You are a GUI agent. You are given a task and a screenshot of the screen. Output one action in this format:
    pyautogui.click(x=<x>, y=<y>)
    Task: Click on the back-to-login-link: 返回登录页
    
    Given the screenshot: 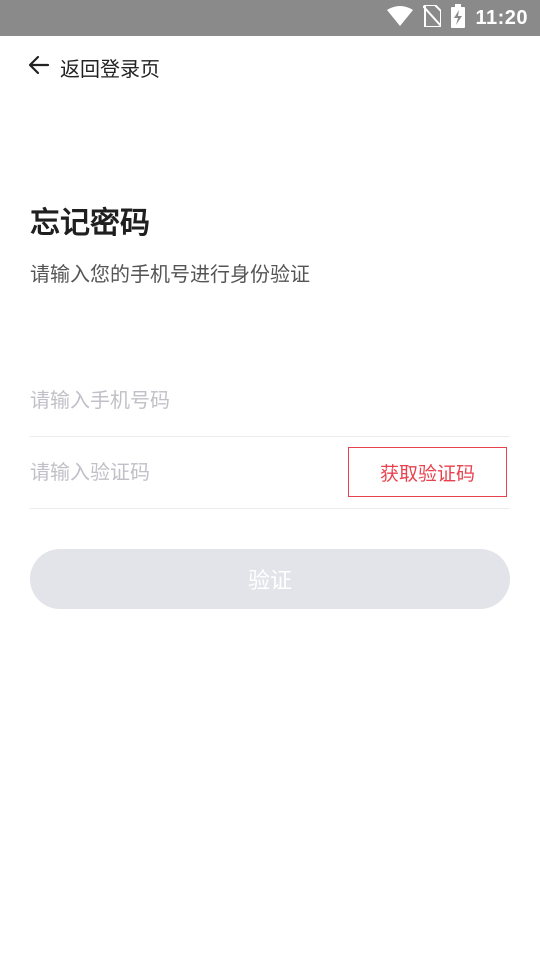 What is the action you would take?
    pyautogui.click(x=94, y=67)
    